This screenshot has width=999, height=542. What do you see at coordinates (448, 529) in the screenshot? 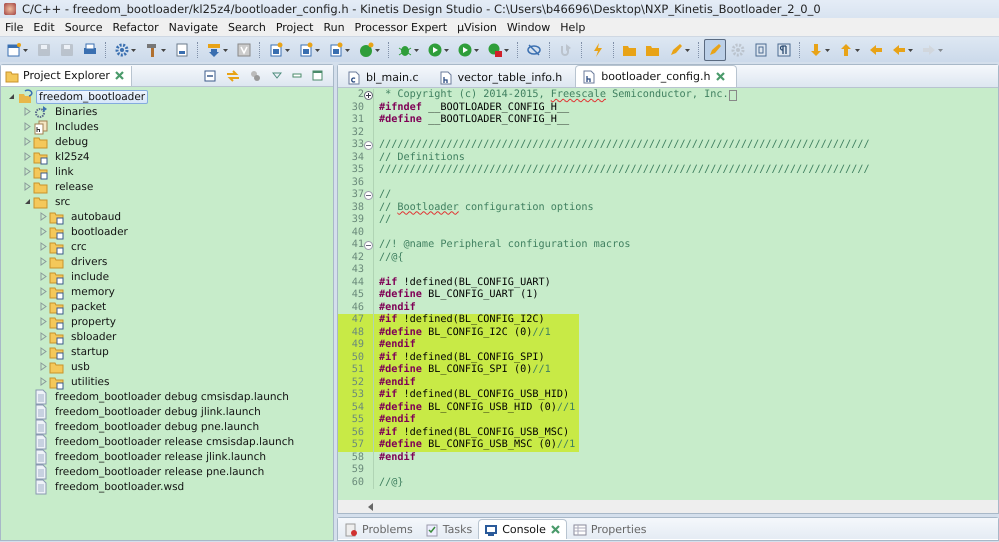
I see `panel-tab: Tasks` at bounding box center [448, 529].